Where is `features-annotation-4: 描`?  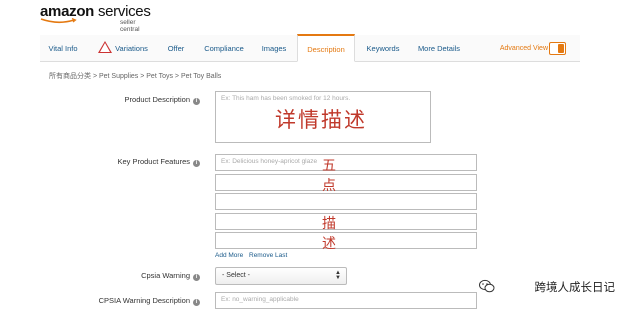 features-annotation-4: 描 is located at coordinates (329, 224).